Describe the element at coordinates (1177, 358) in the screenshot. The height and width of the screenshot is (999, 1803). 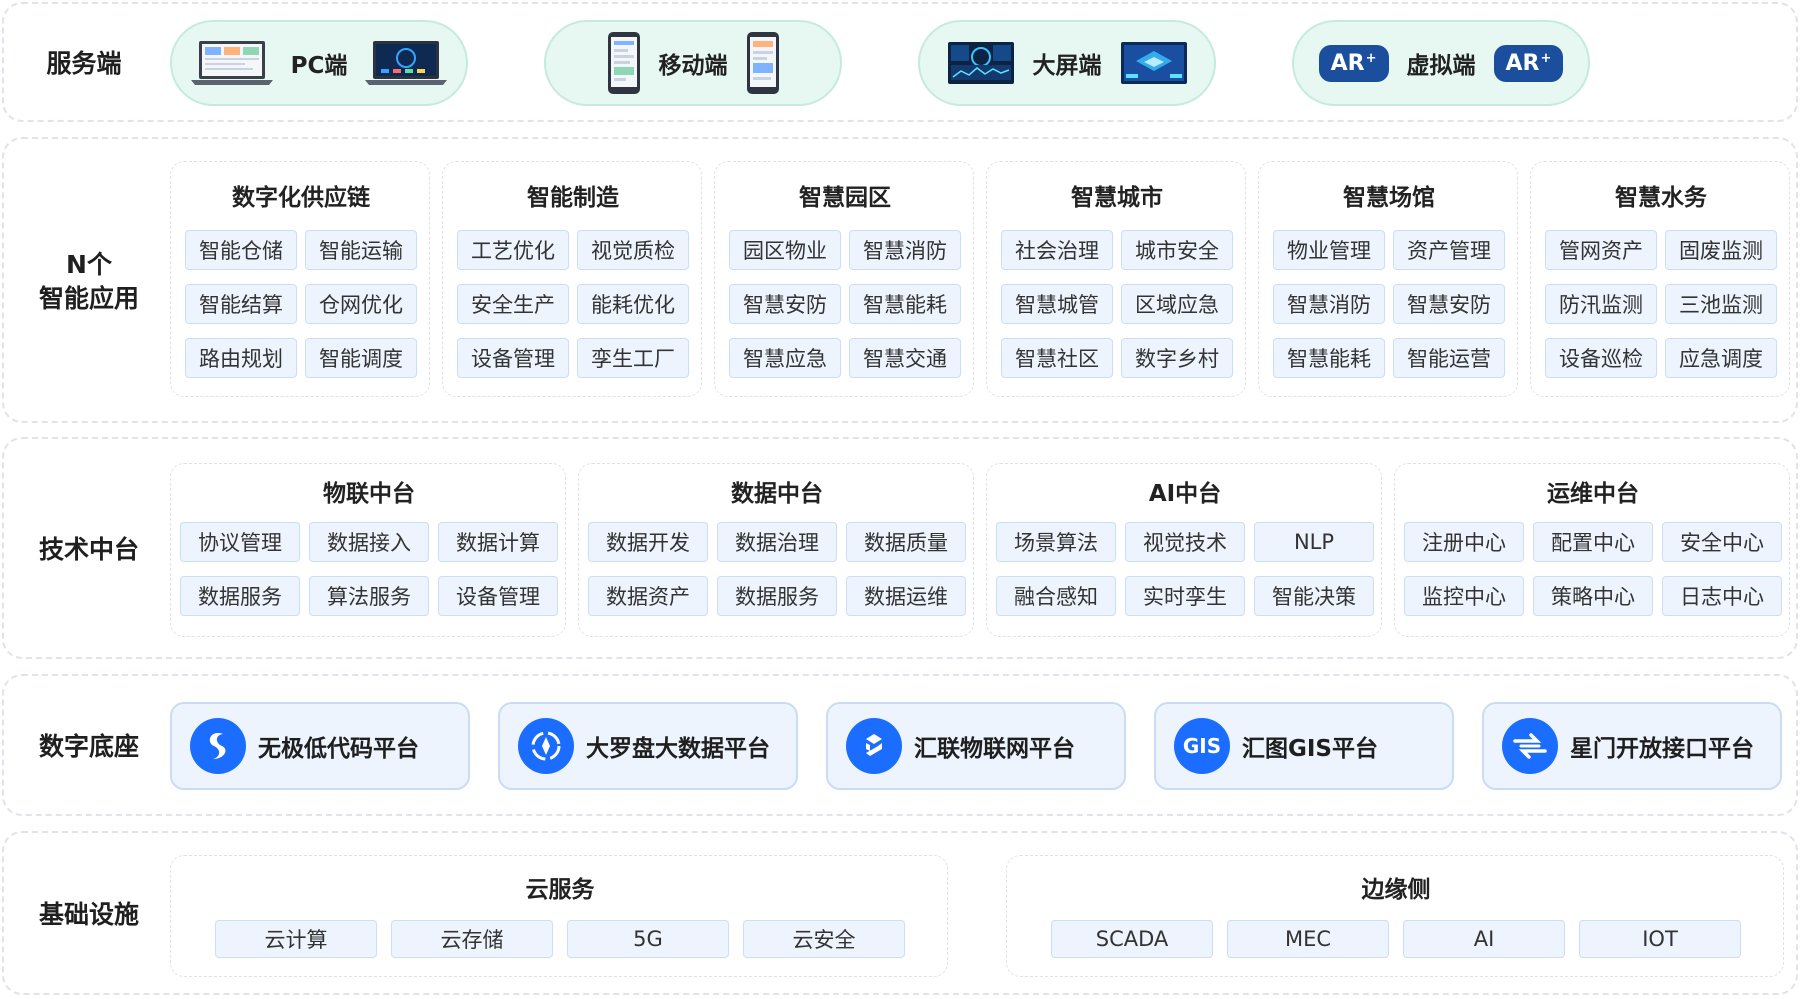
I see `app-chip: 数字乡村` at that location.